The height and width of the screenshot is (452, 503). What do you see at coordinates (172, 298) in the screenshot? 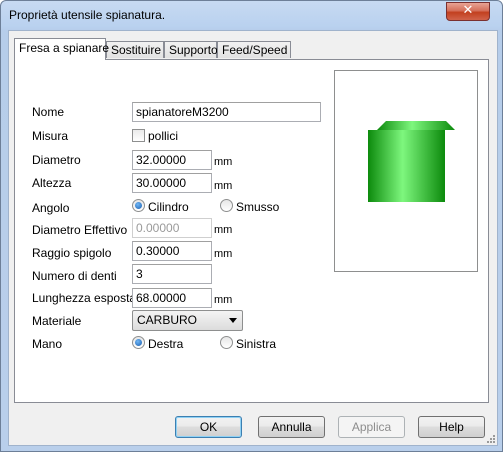
I see `lunghezza-esposta-field: 68.00000` at bounding box center [172, 298].